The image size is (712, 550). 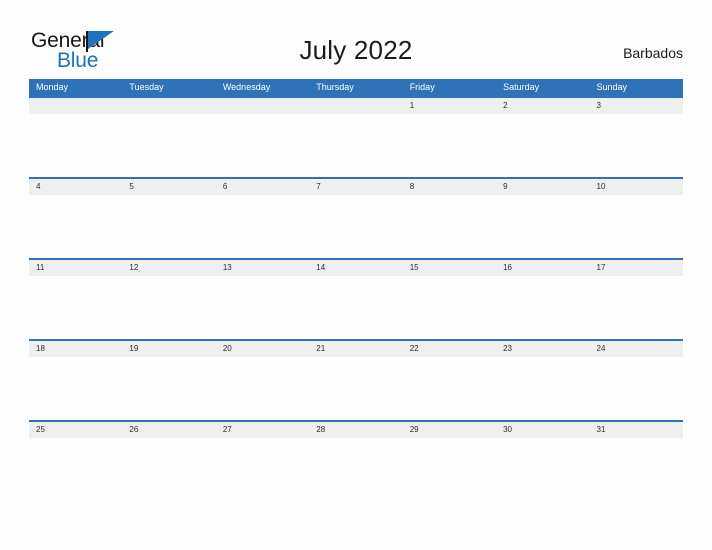 I want to click on week-date-strip: 11 12 13 14 15 16 17, so click(x=356, y=267).